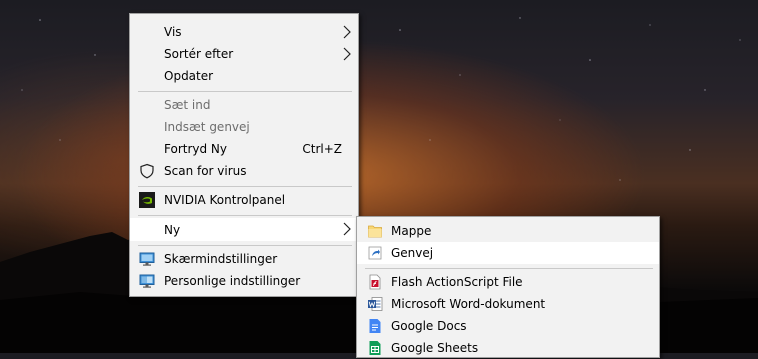 The image size is (758, 359). I want to click on personalize-icon, so click(147, 281).